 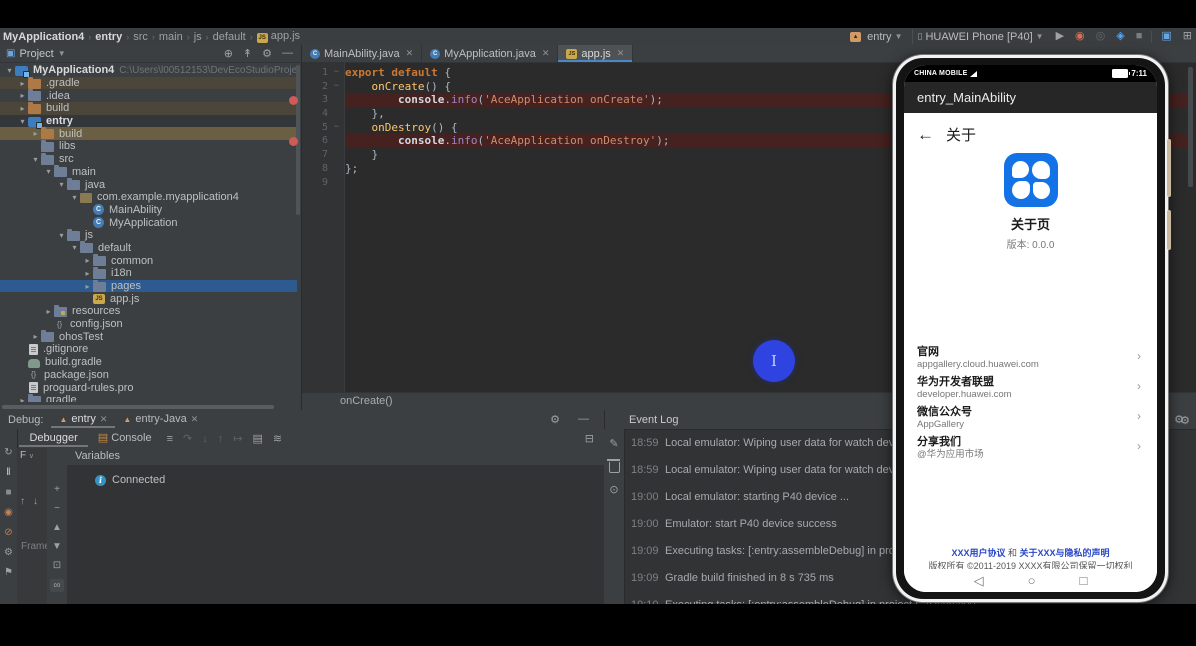 What do you see at coordinates (23, 455) in the screenshot?
I see `frames-filter-label: F` at bounding box center [23, 455].